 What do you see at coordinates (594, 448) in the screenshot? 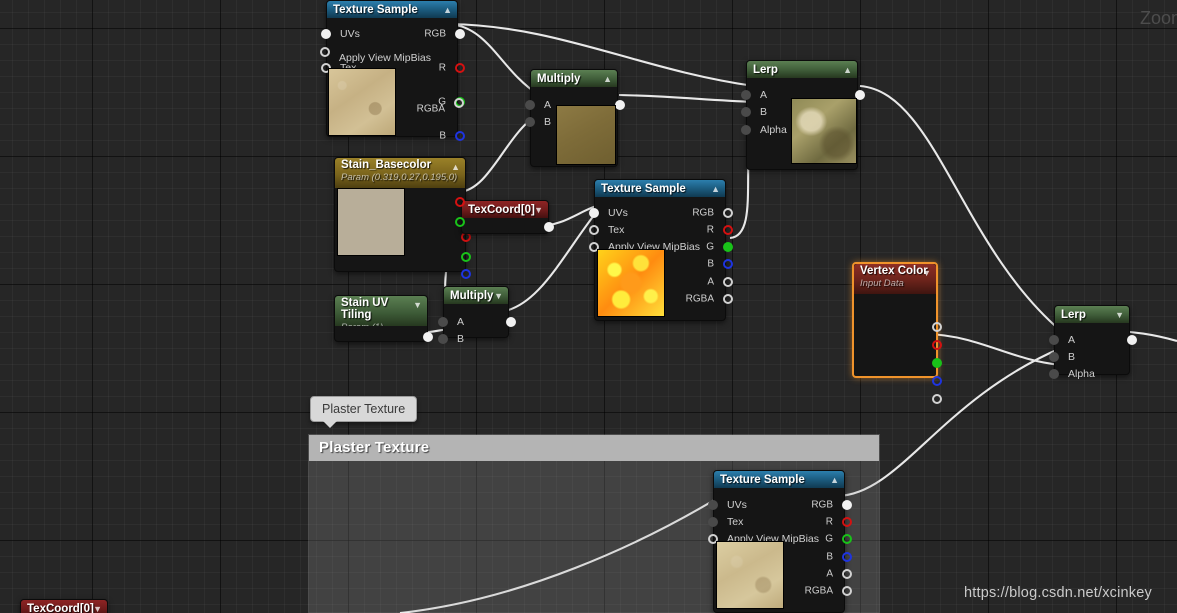
I see `comment-title: Plaster Texture` at bounding box center [594, 448].